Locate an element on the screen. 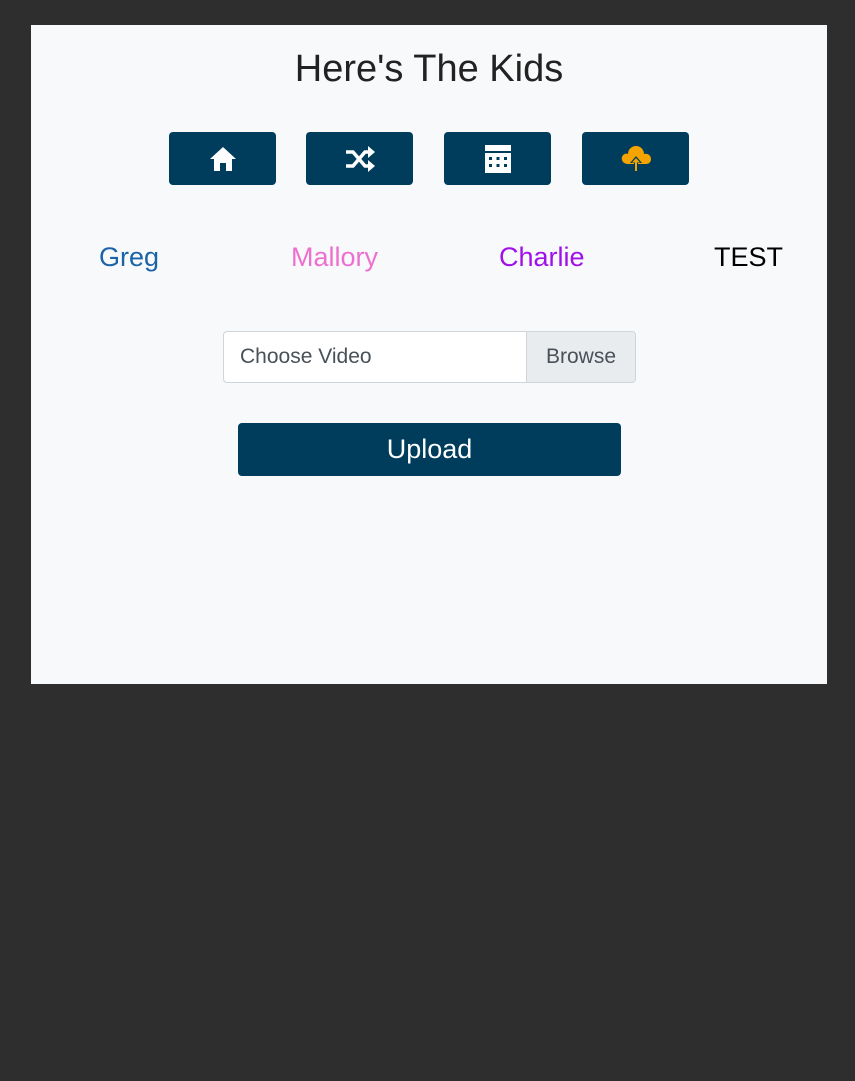  kid-link-greg: Greg is located at coordinates (129, 257).